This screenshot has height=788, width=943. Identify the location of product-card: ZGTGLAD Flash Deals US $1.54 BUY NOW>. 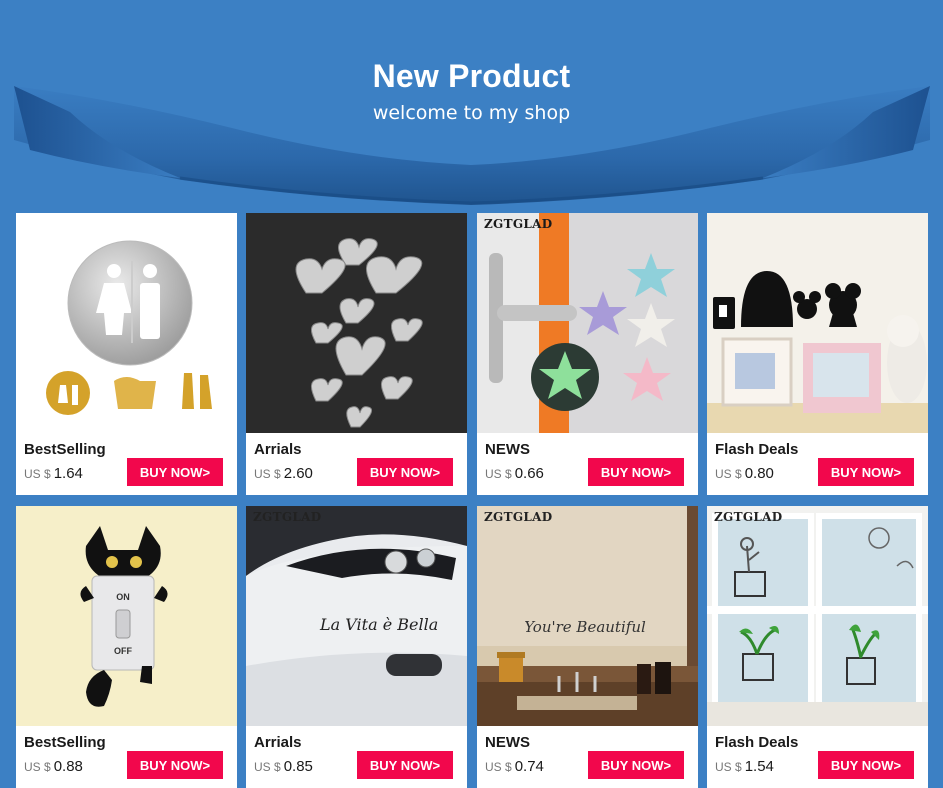
(817, 647).